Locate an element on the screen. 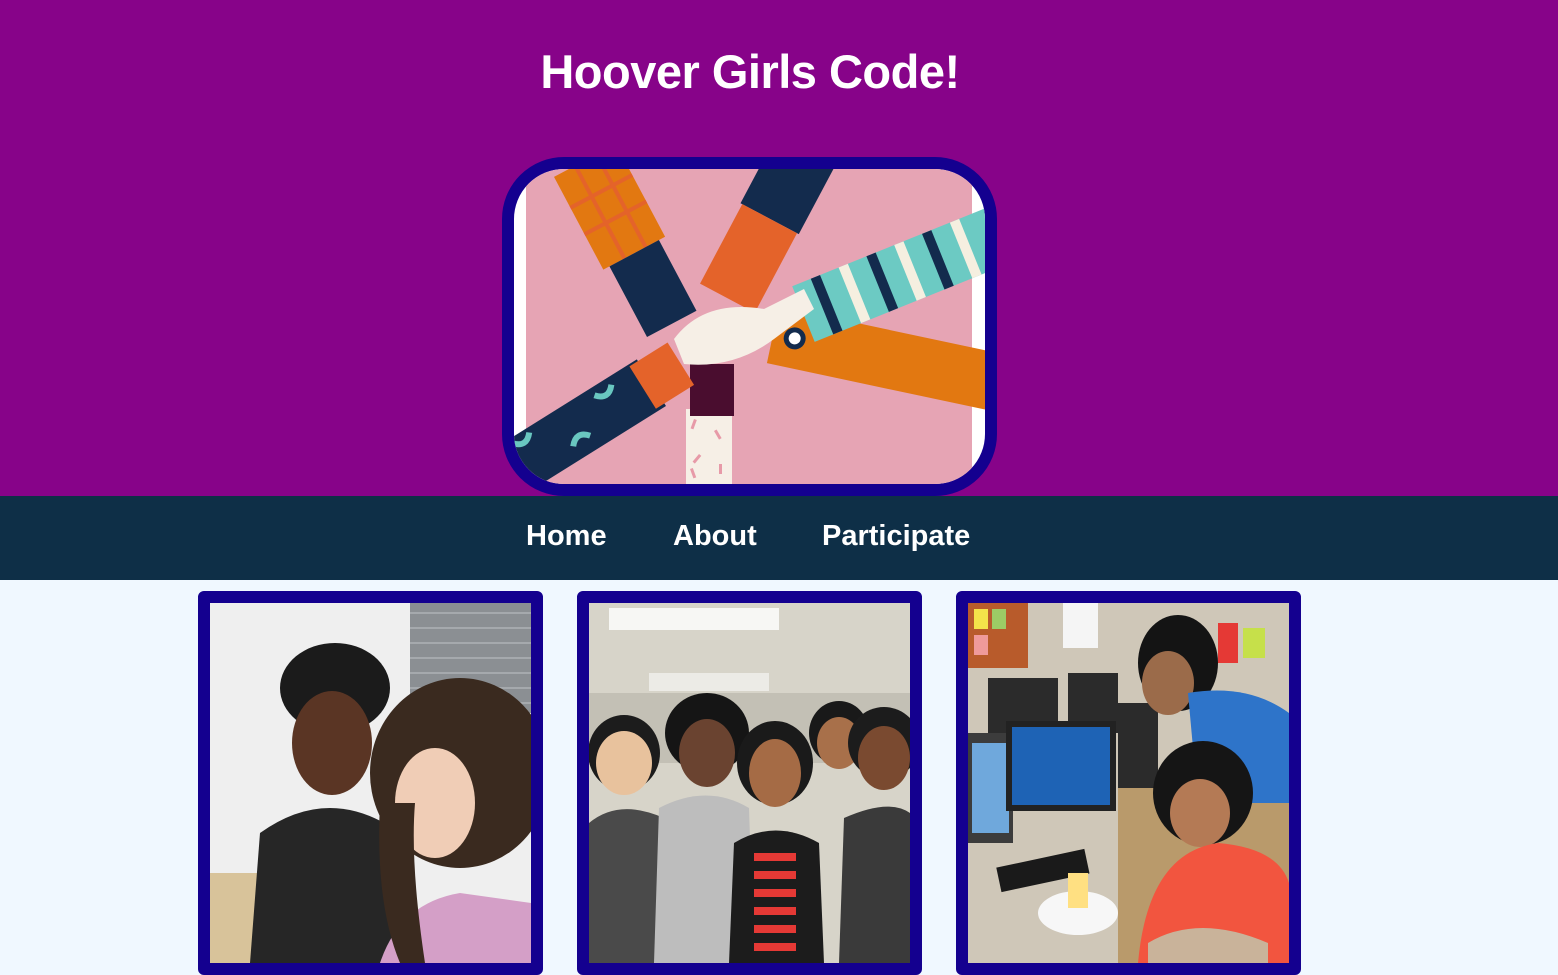 This screenshot has width=1558, height=975. girls-at-computer-lab-photo is located at coordinates (1128, 783).